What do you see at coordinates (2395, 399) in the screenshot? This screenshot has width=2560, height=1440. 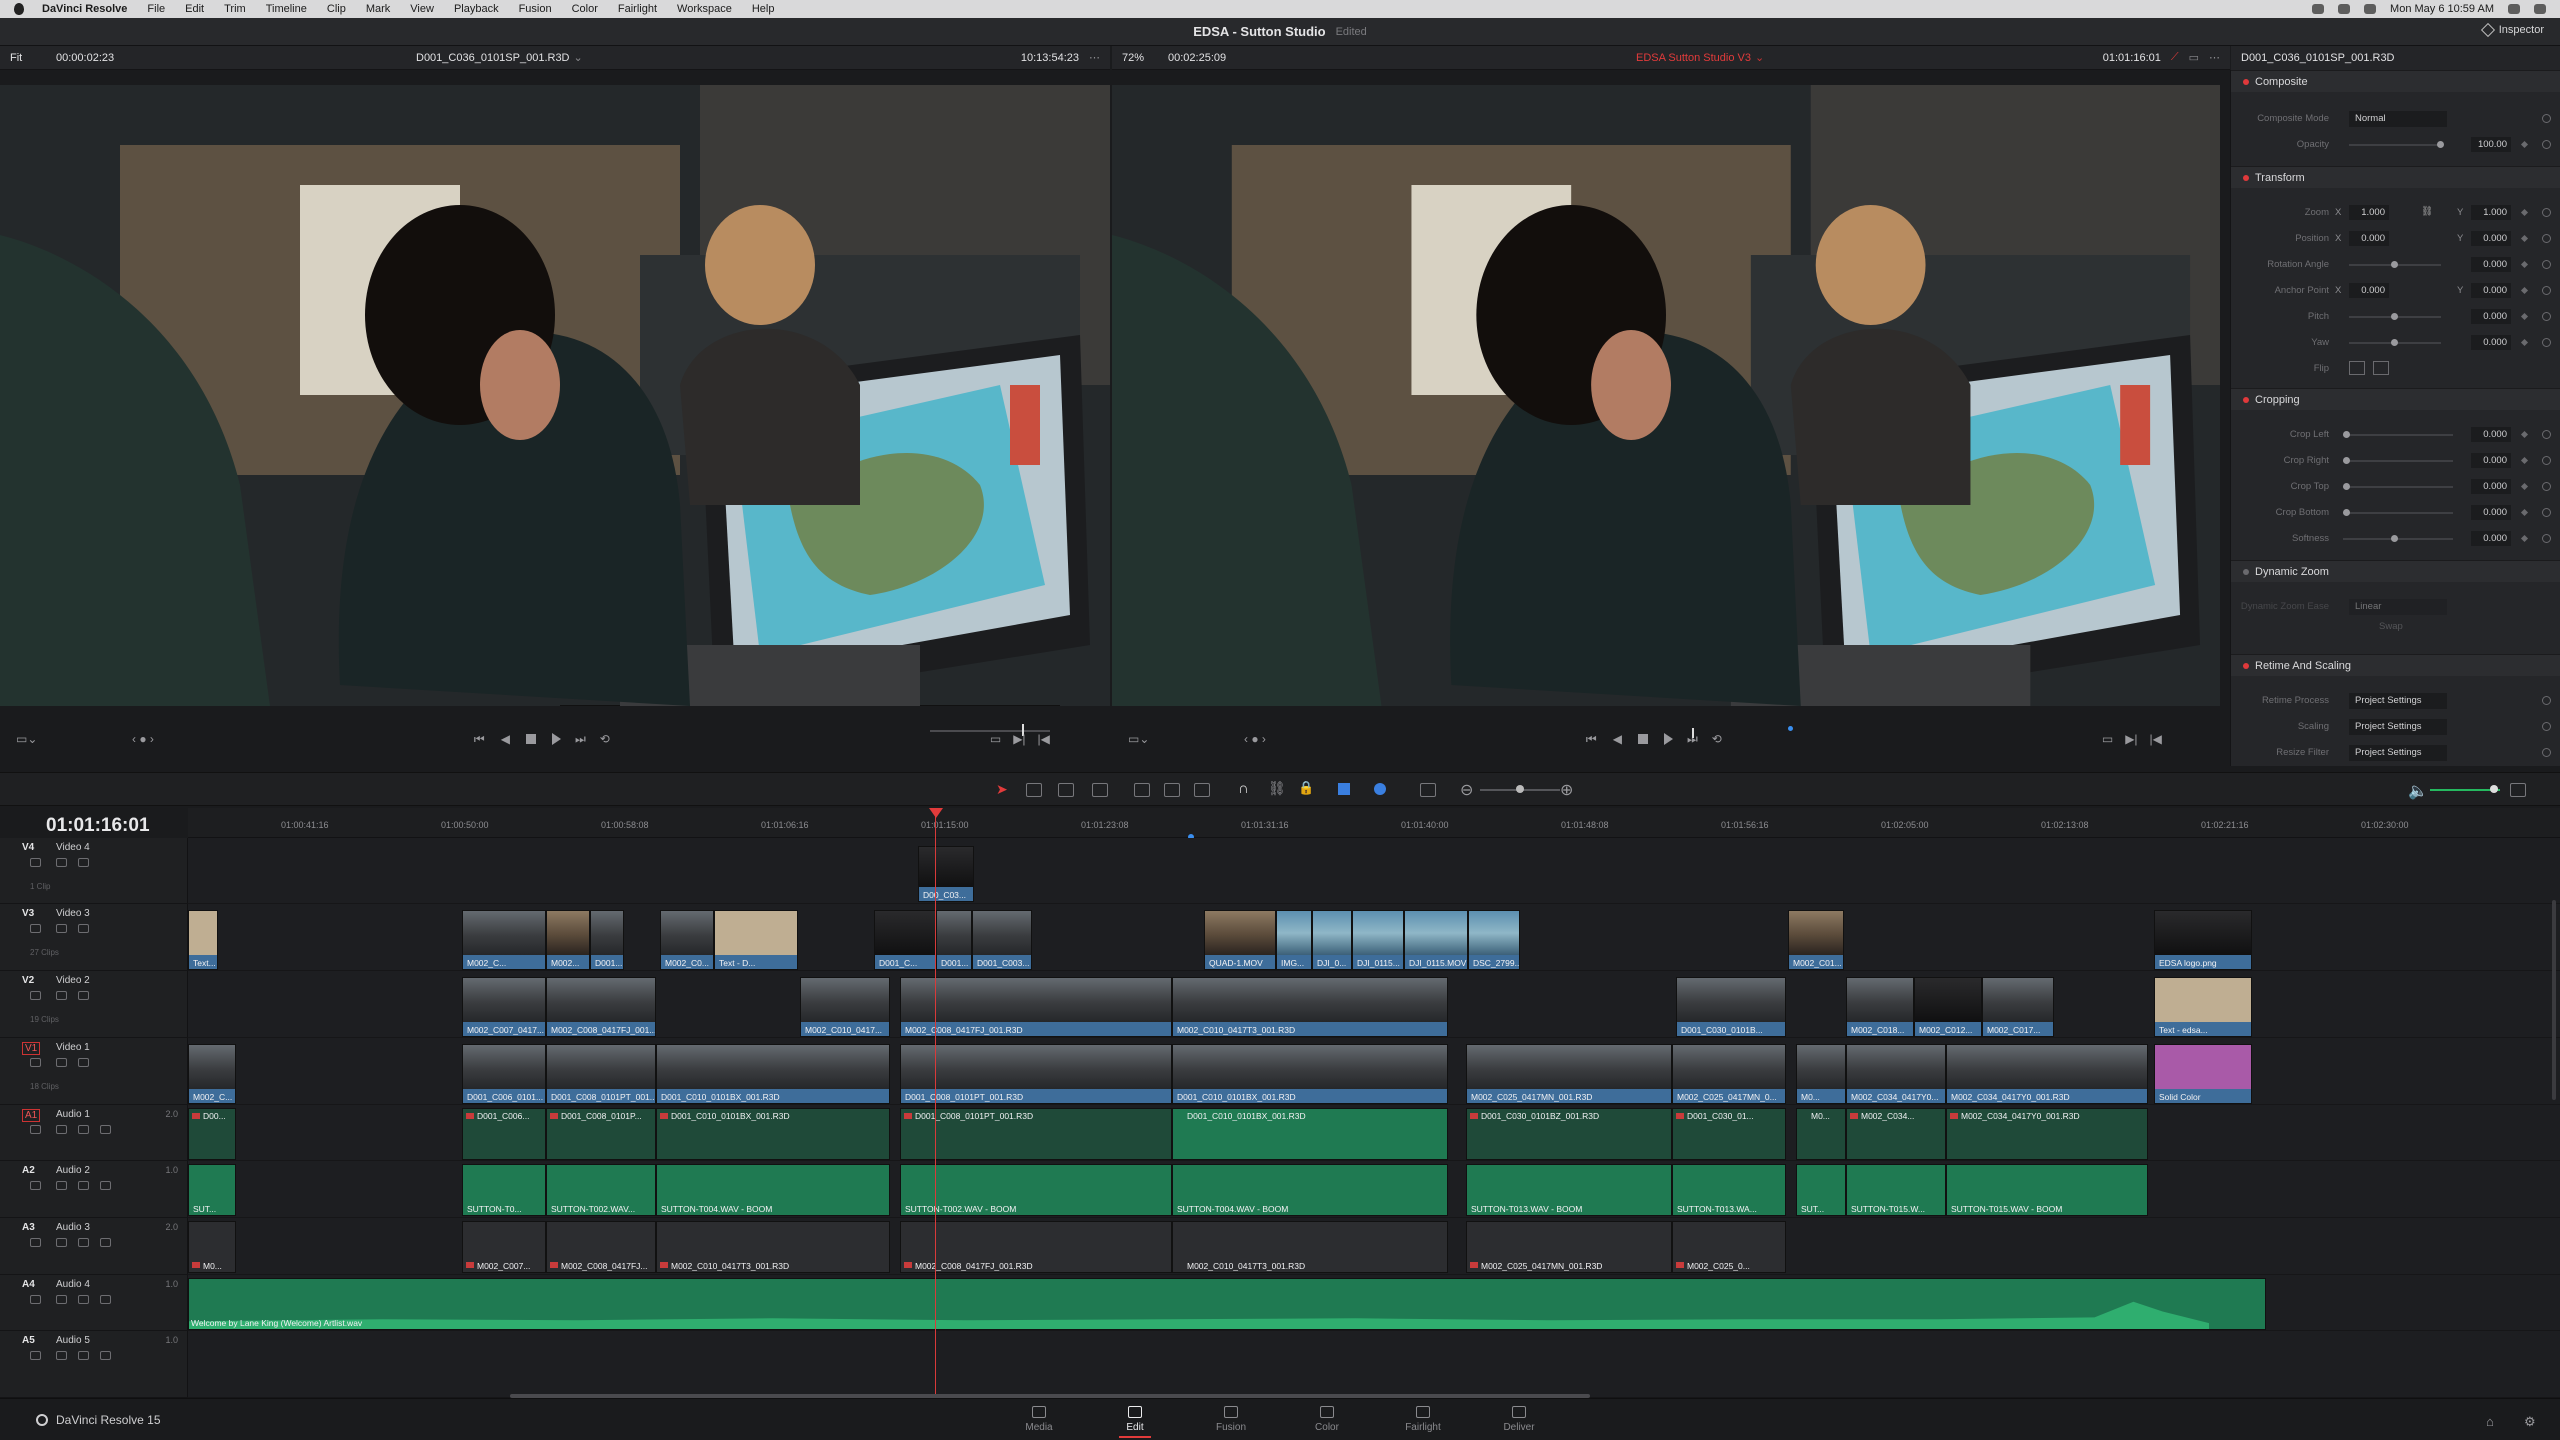 I see `section-cropping: Cropping` at bounding box center [2395, 399].